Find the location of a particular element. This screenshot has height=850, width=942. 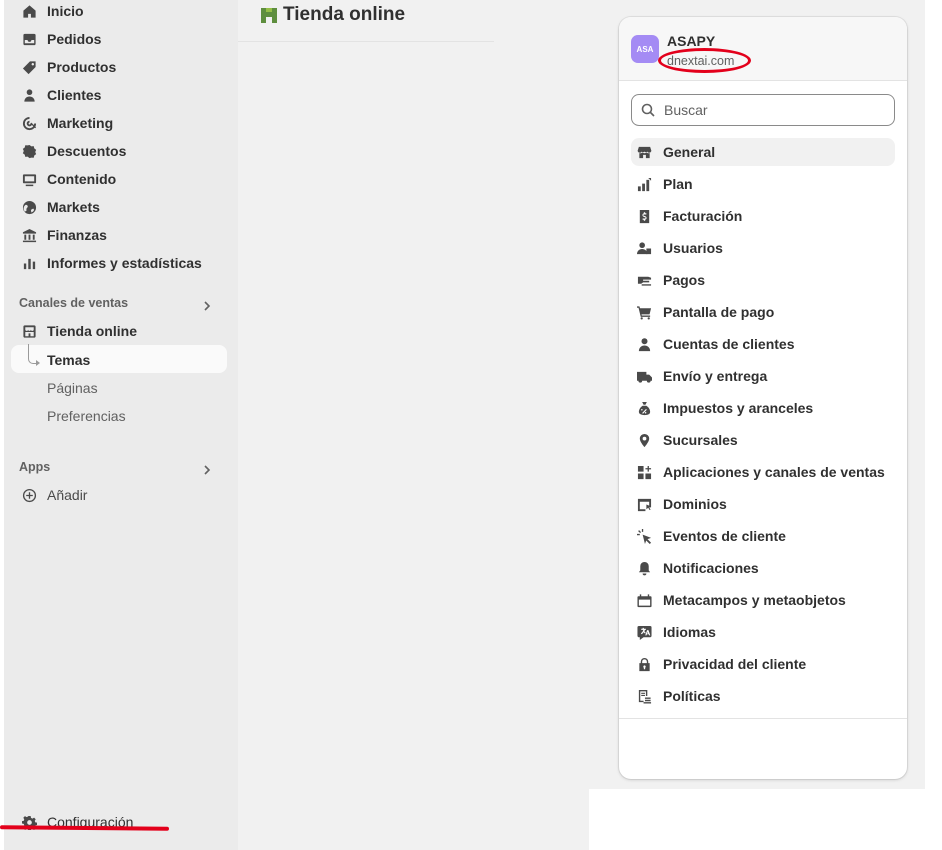

sub-item-temas: Temas is located at coordinates (68, 360).